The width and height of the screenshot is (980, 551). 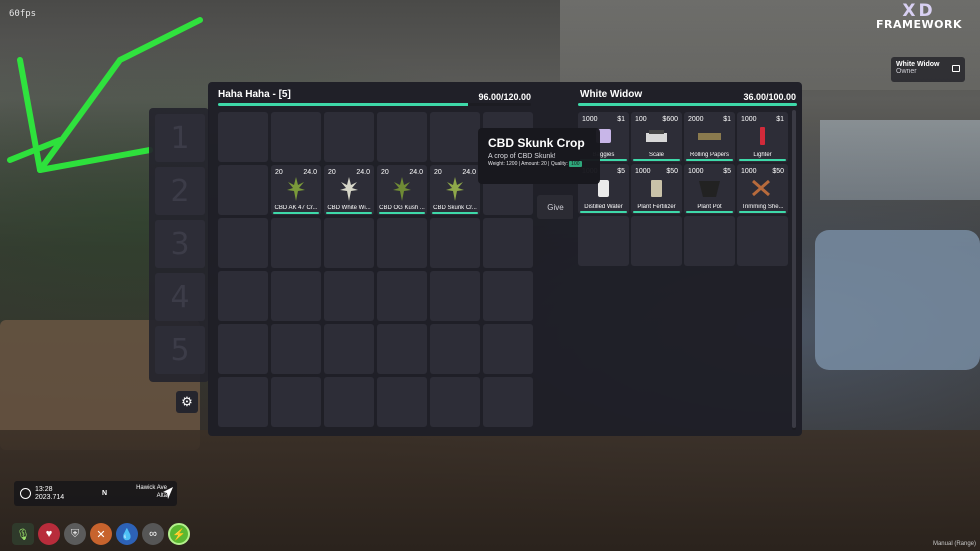 What do you see at coordinates (555, 207) in the screenshot?
I see `give-button: Give` at bounding box center [555, 207].